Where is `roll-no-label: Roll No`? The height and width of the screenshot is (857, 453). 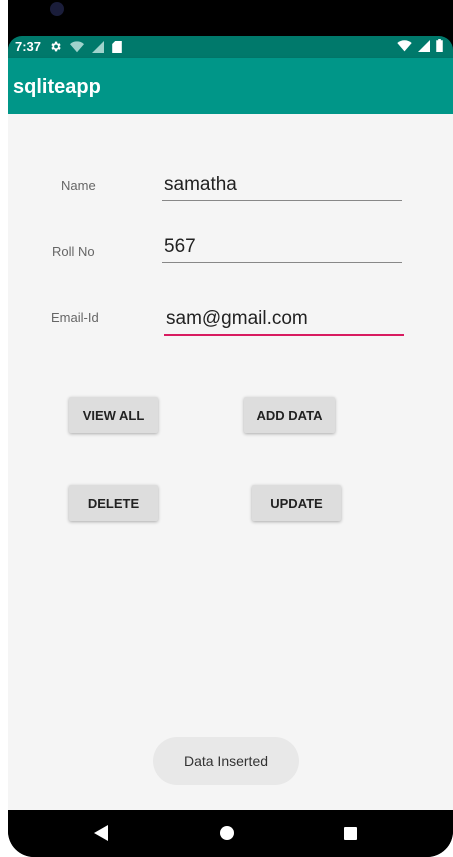
roll-no-label: Roll No is located at coordinates (73, 251).